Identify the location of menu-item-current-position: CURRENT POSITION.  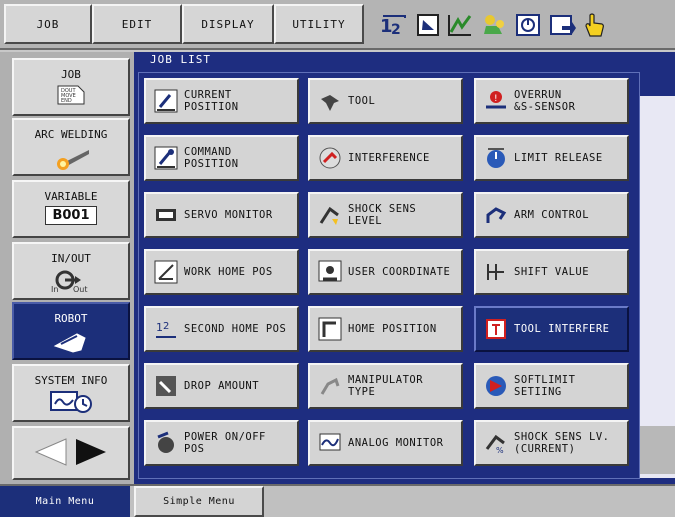
(221, 101).